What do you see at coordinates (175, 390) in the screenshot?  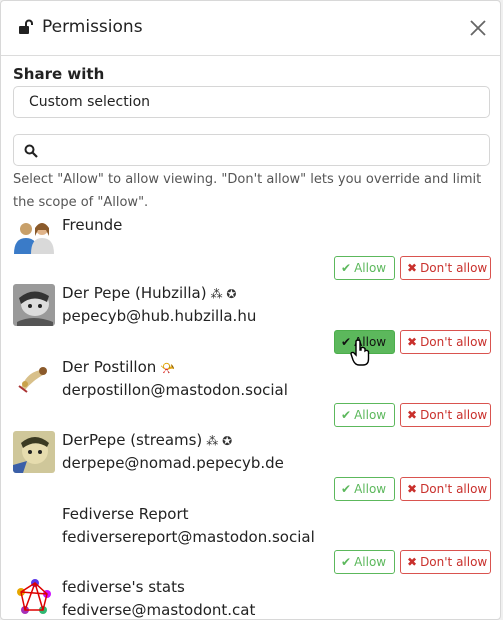 I see `contact-handle: derpostillon@mastodon.social` at bounding box center [175, 390].